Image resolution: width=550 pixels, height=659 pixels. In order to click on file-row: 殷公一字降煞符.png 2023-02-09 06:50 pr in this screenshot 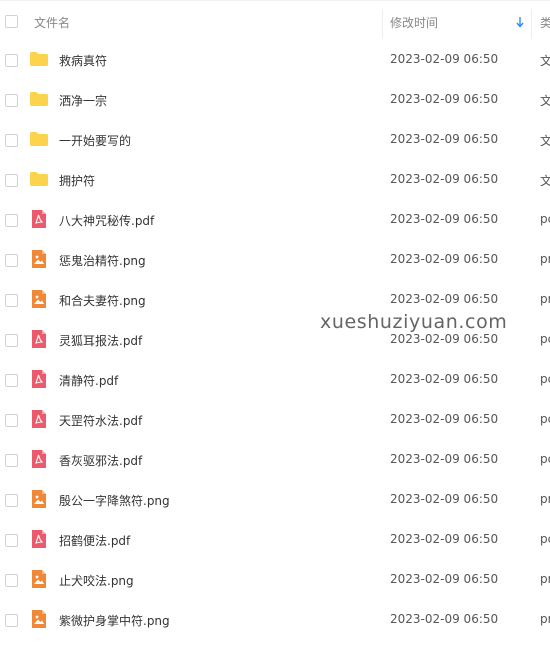, I will do `click(275, 500)`.